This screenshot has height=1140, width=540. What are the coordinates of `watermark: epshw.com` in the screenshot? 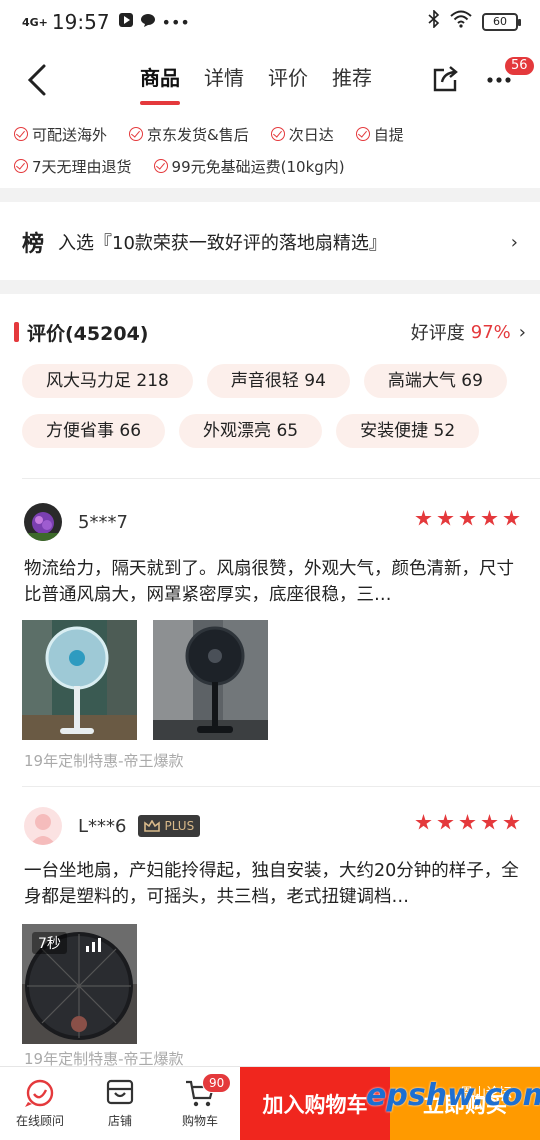 It's located at (453, 1095).